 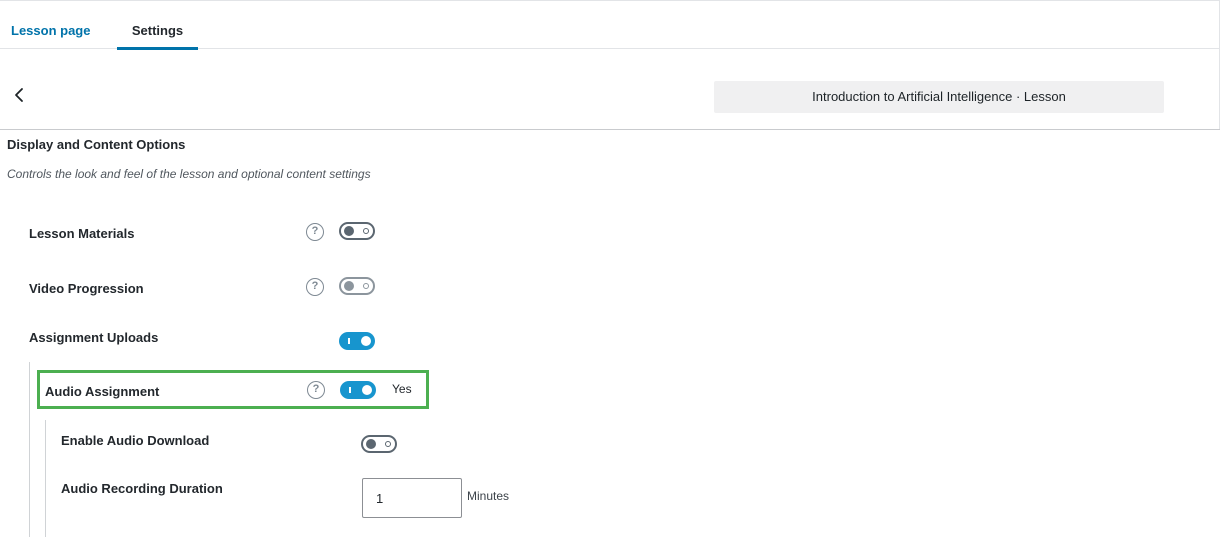 What do you see at coordinates (29, 449) in the screenshot?
I see `nested-indent-line` at bounding box center [29, 449].